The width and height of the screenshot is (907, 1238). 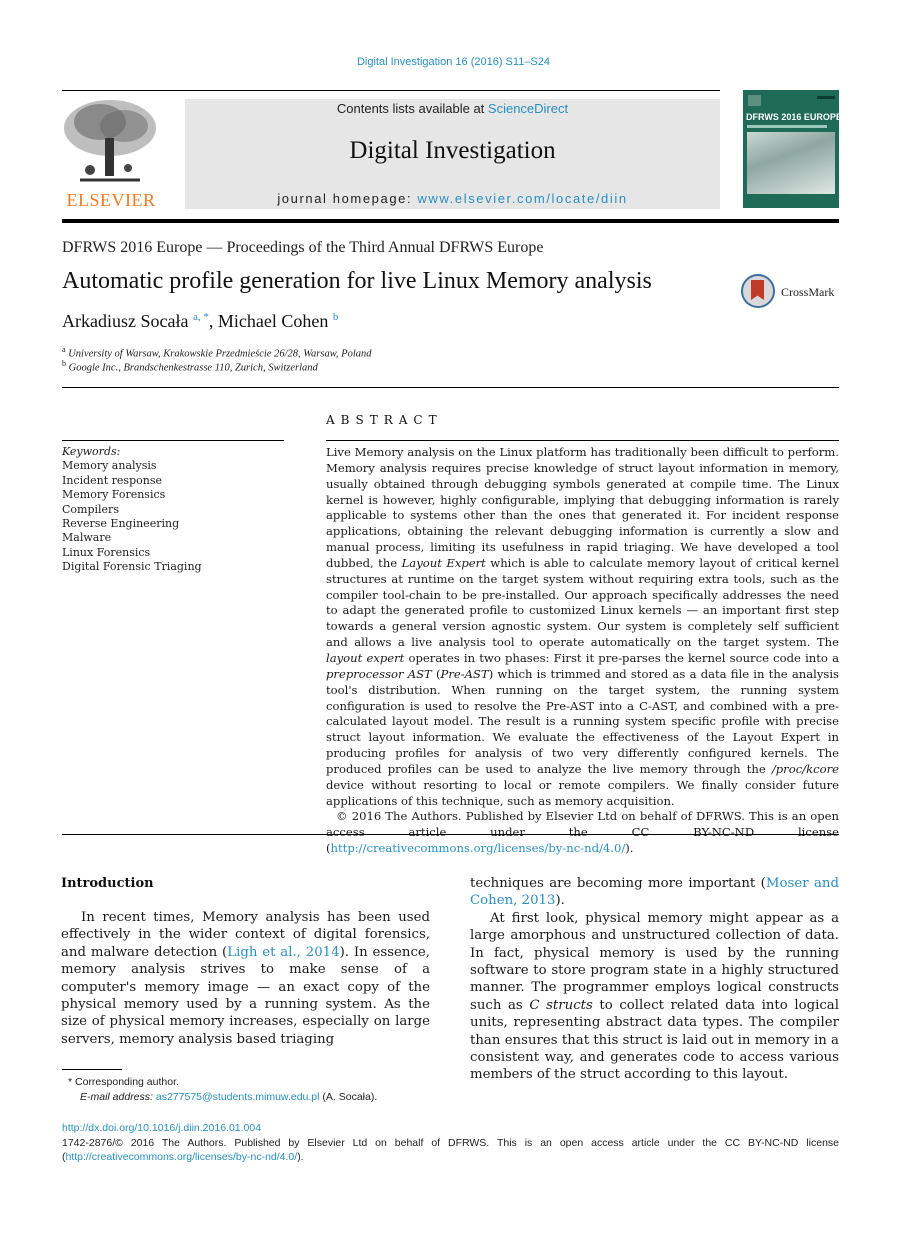 I want to click on abstract-emphasis: preprocessor AST, so click(x=379, y=673).